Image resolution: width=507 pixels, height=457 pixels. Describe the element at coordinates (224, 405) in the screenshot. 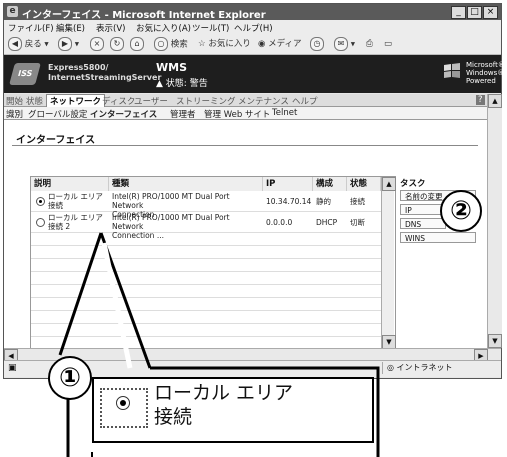

I see `zoom-label: ローカル エリア 接続` at that location.